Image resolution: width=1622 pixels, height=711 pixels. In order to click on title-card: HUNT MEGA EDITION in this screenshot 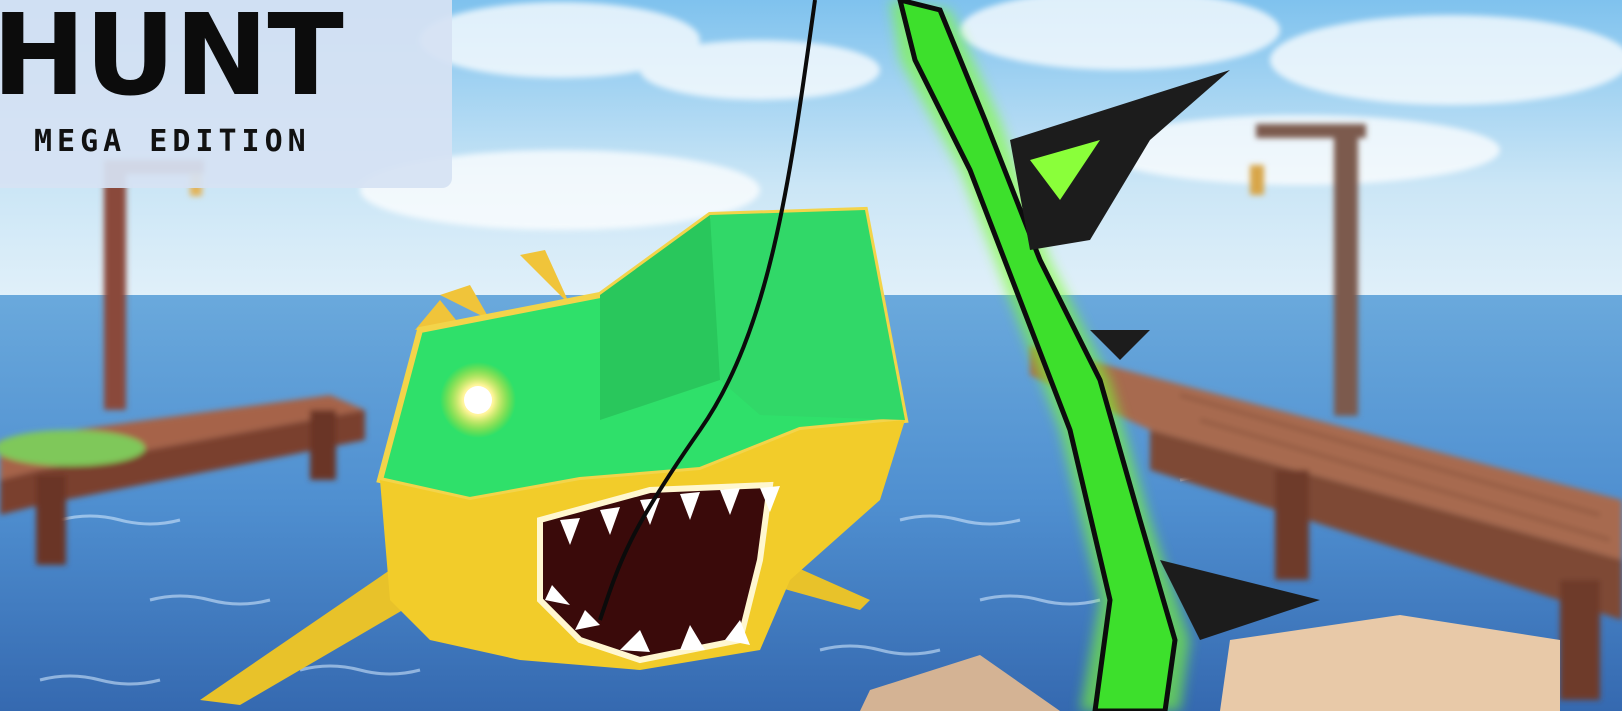, I will do `click(226, 94)`.